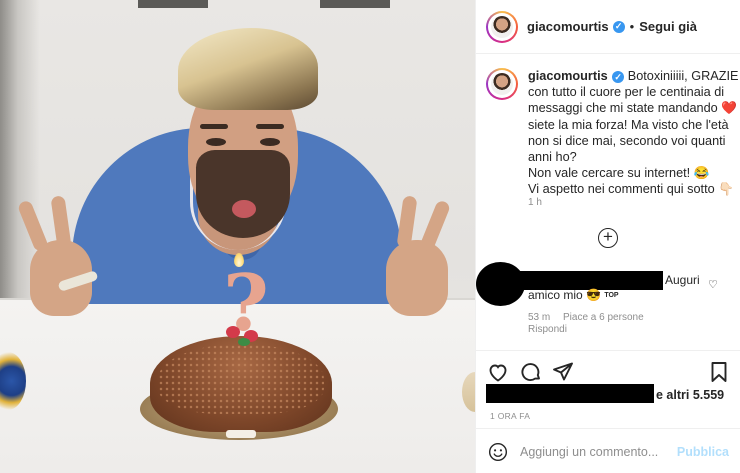 The width and height of the screenshot is (740, 473). I want to click on cake-crumbs, so click(241, 379).